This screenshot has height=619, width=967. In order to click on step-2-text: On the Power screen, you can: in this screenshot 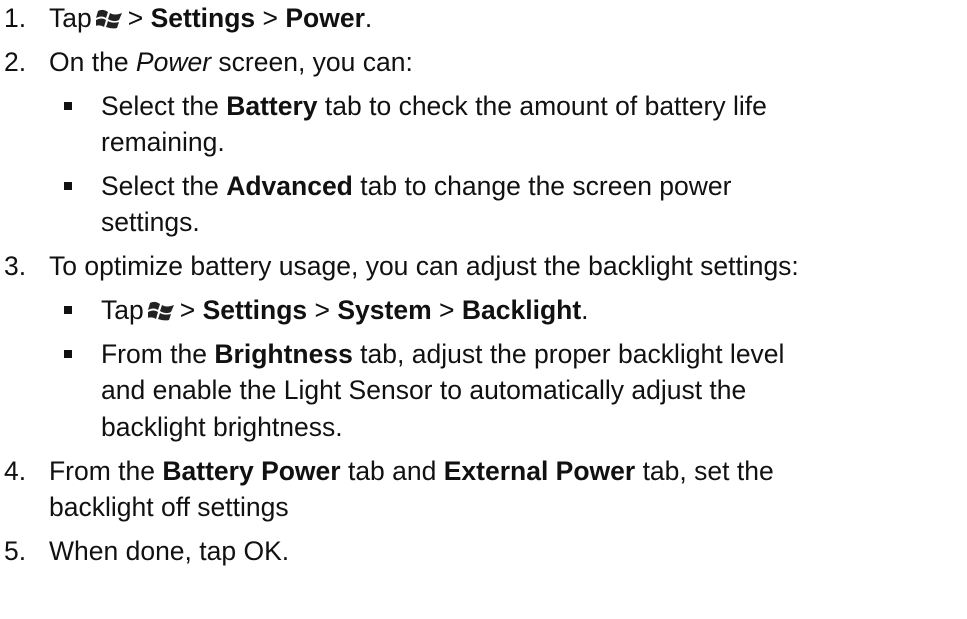, I will do `click(231, 62)`.